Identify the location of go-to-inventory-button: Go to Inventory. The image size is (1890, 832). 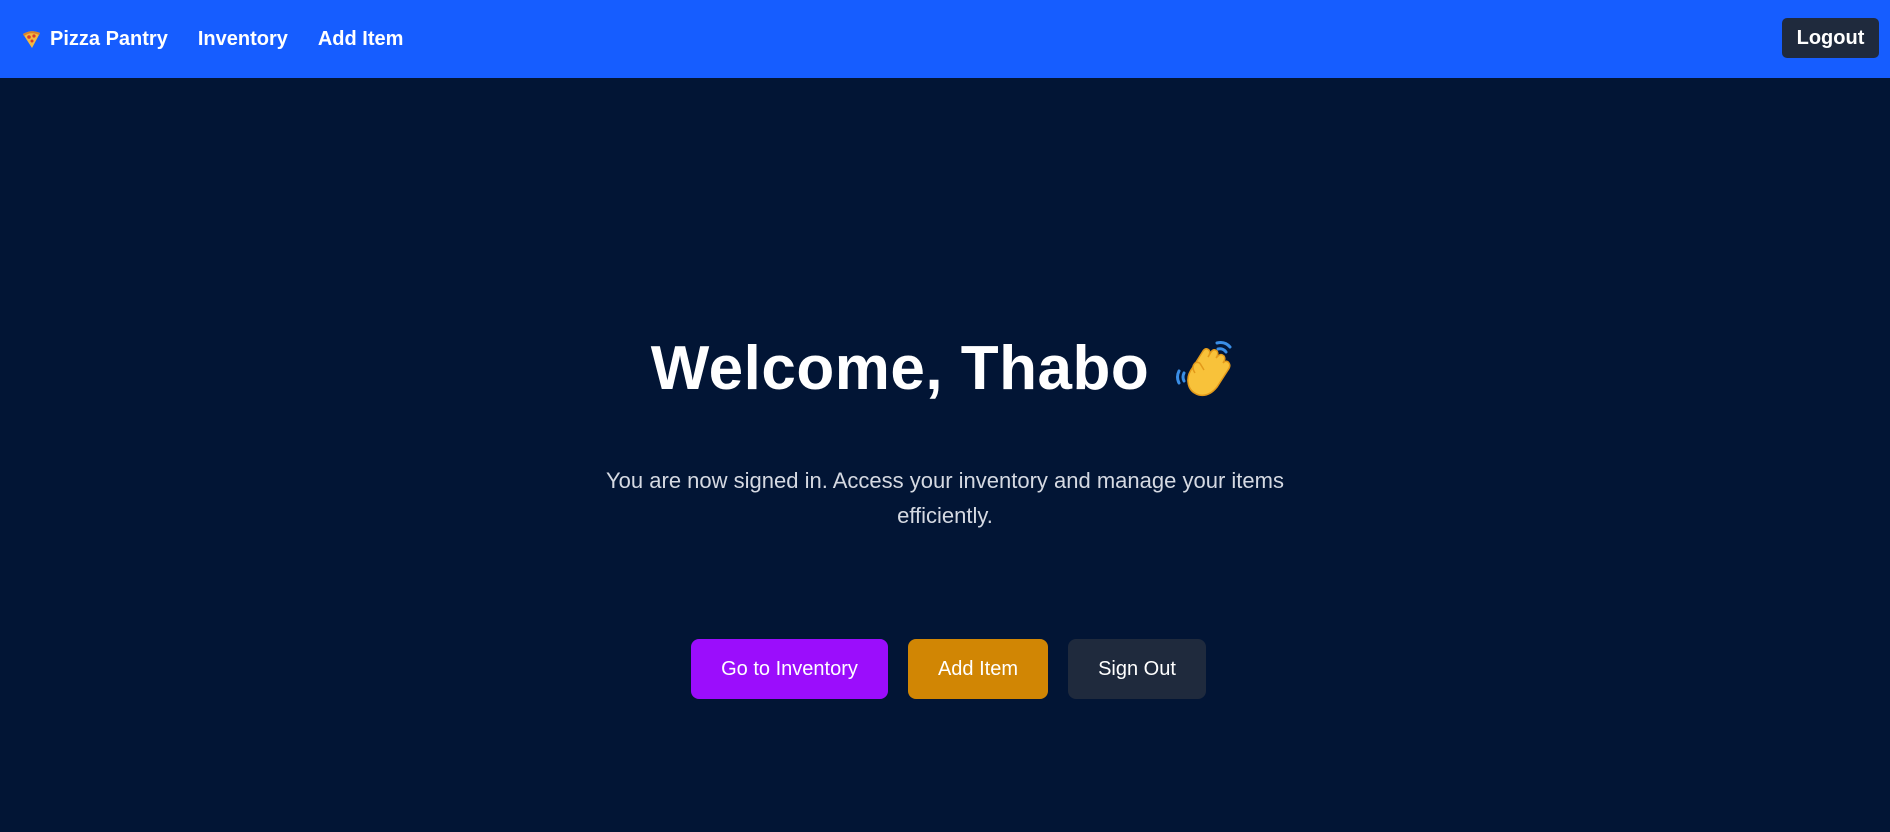
(789, 669).